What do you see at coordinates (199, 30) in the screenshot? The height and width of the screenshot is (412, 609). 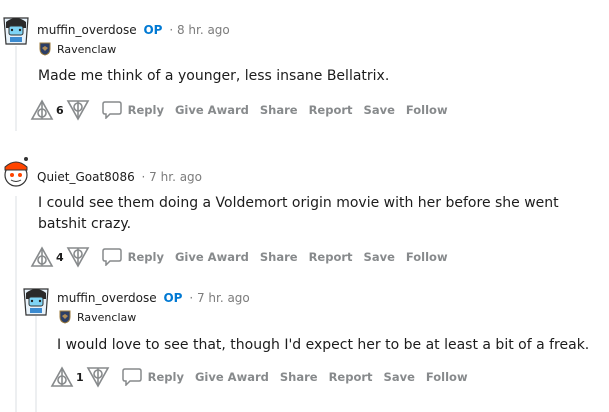 I see `timestamp: · 8 hr. ago` at bounding box center [199, 30].